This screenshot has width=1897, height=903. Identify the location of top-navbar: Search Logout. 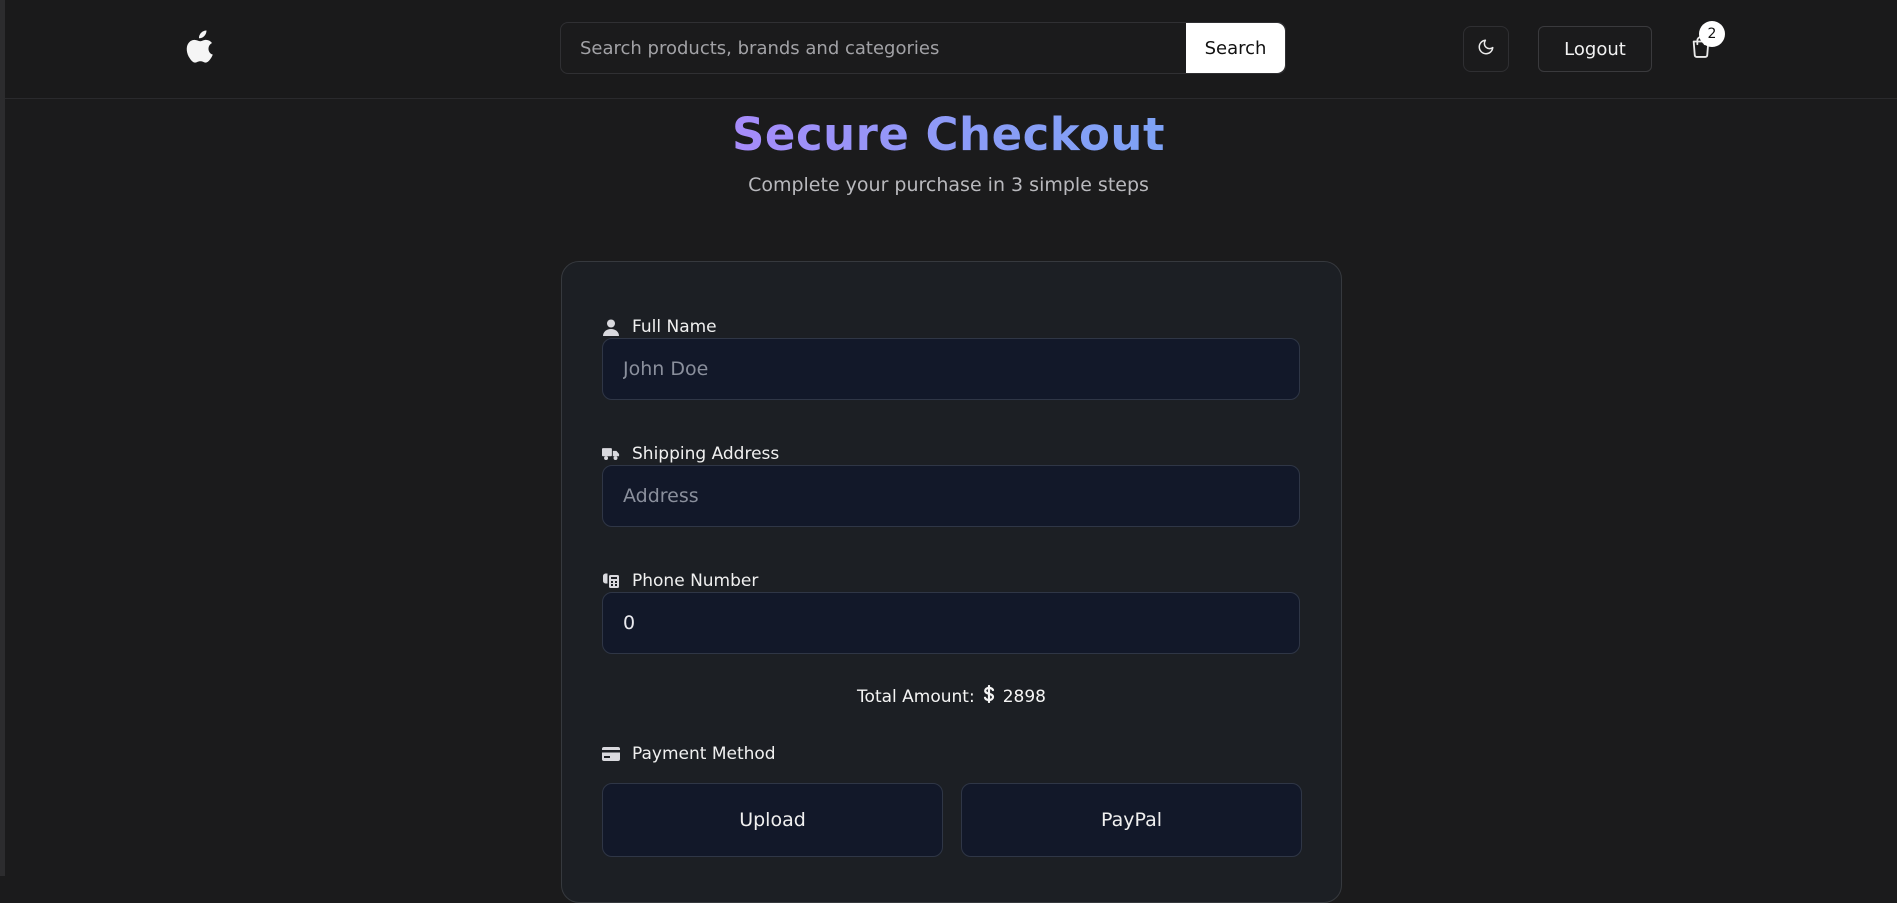
(951, 49).